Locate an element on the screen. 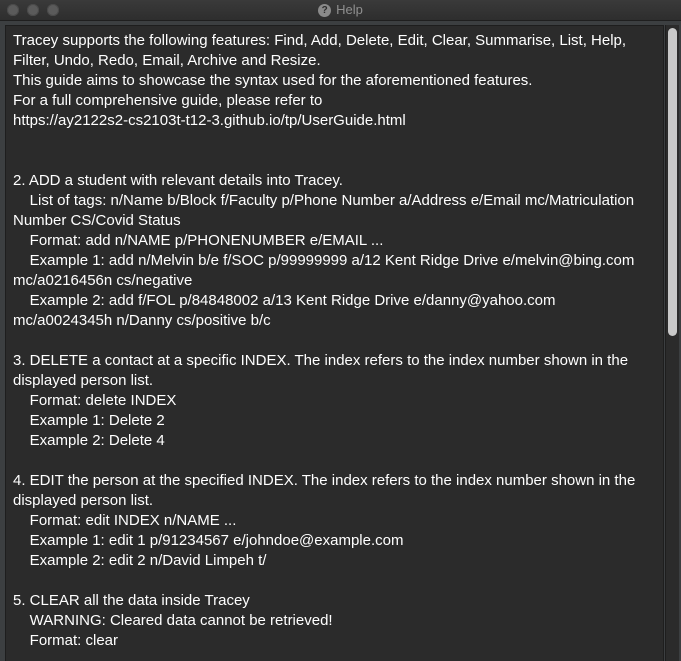 The image size is (681, 661). vertical-scrollbar is located at coordinates (672, 343).